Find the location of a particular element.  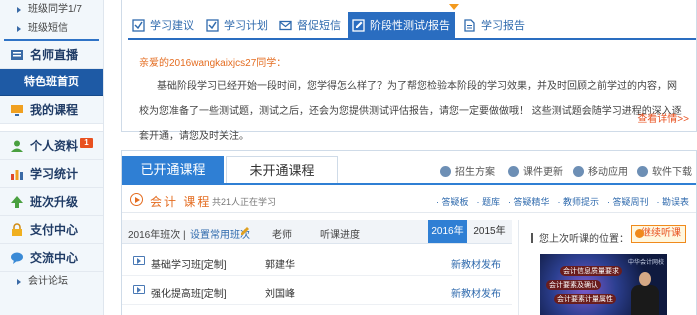

tab-label: 阶段性测试/报告 is located at coordinates (410, 26).